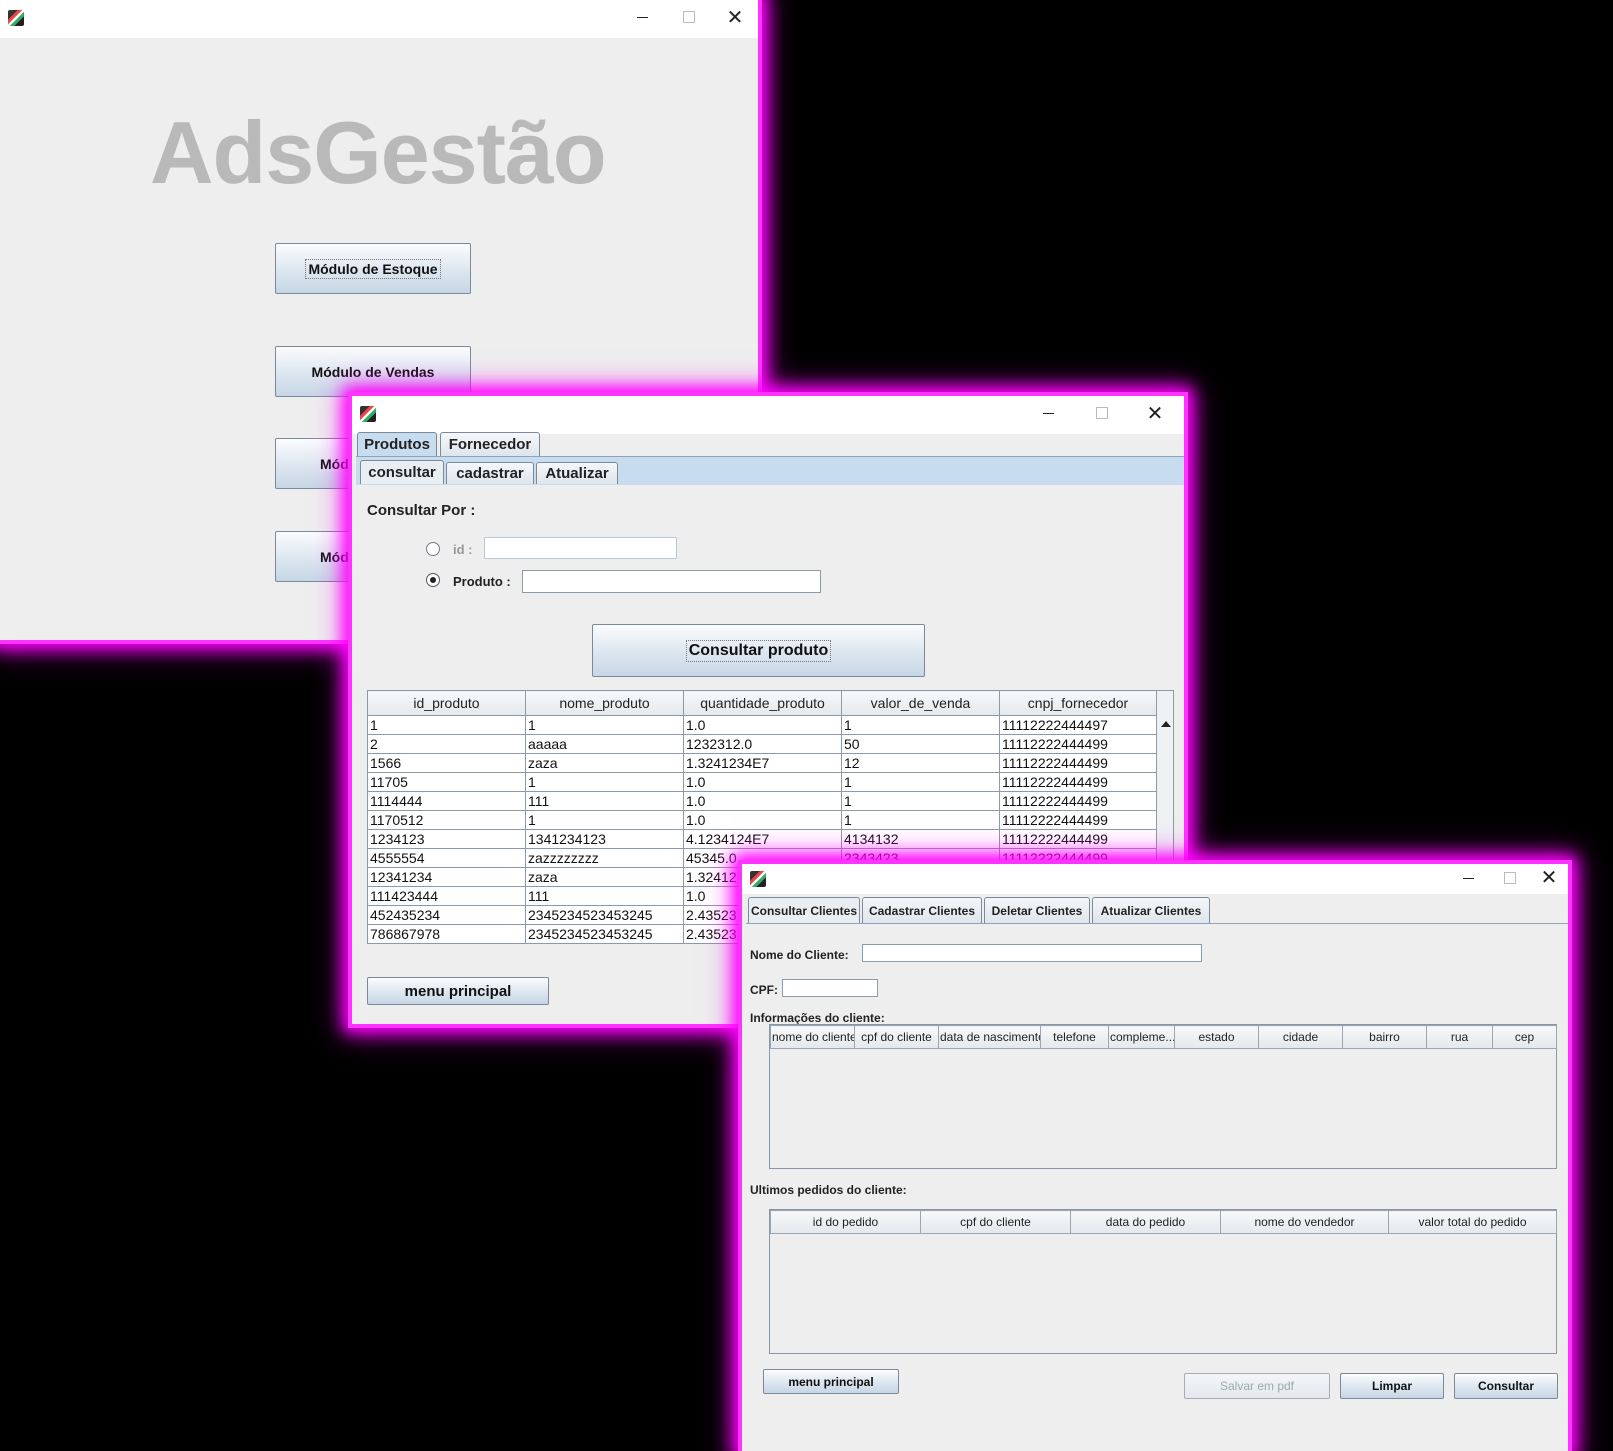 The image size is (1613, 1451). Describe the element at coordinates (490, 444) in the screenshot. I see `tab-fornecedor: Fornecedor` at that location.